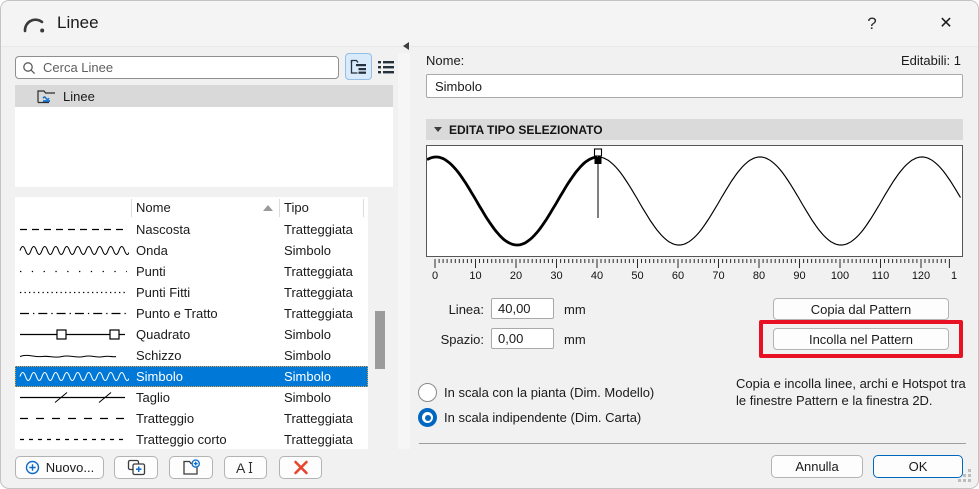  I want to click on window-title: Linee, so click(78, 22).